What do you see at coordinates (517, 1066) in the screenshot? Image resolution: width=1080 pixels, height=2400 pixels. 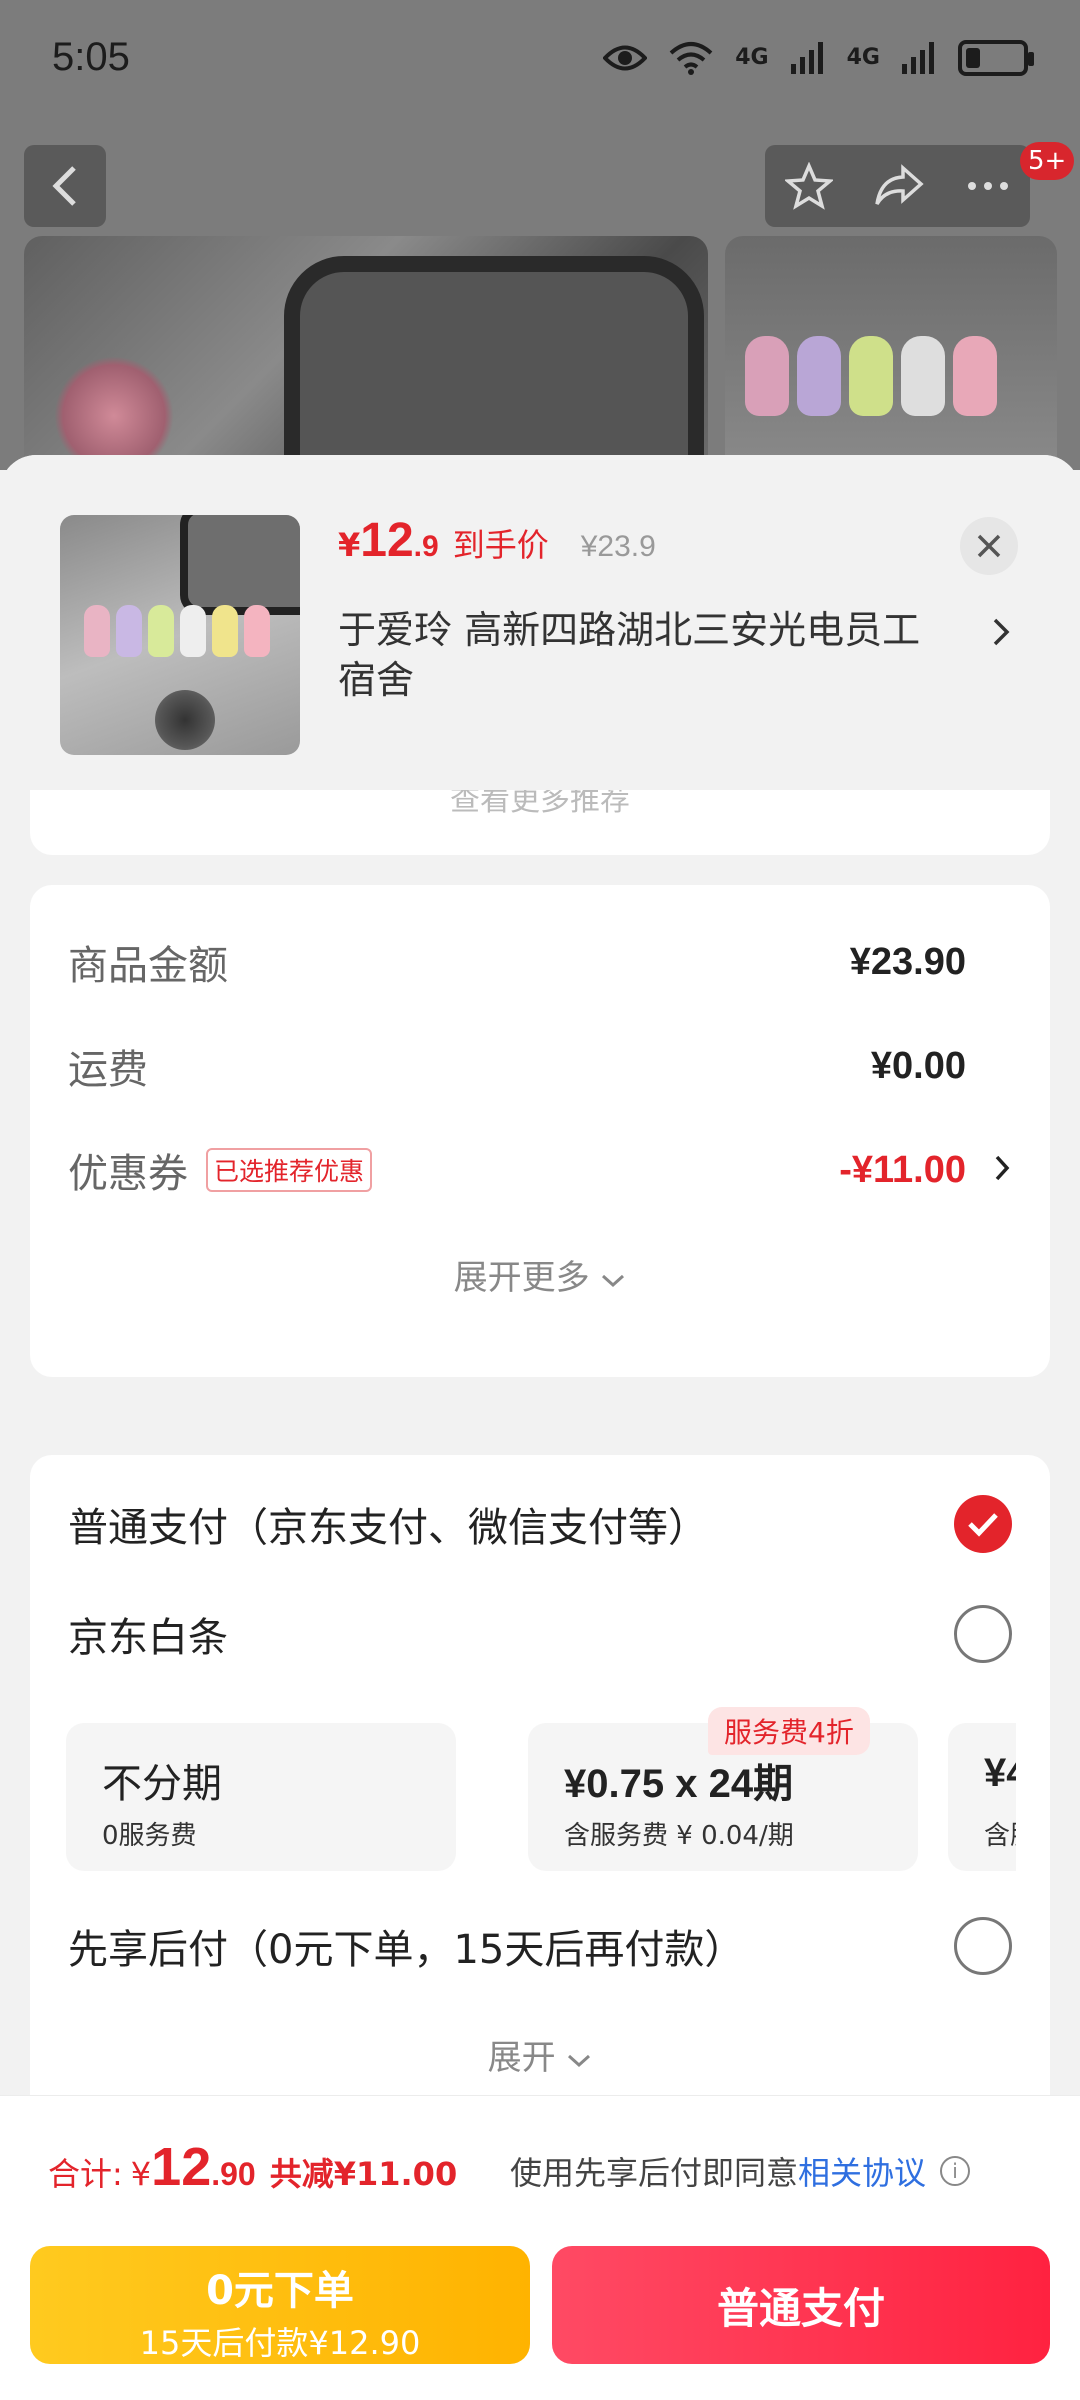 I see `shipping-row: 运费 ¥0.00` at bounding box center [517, 1066].